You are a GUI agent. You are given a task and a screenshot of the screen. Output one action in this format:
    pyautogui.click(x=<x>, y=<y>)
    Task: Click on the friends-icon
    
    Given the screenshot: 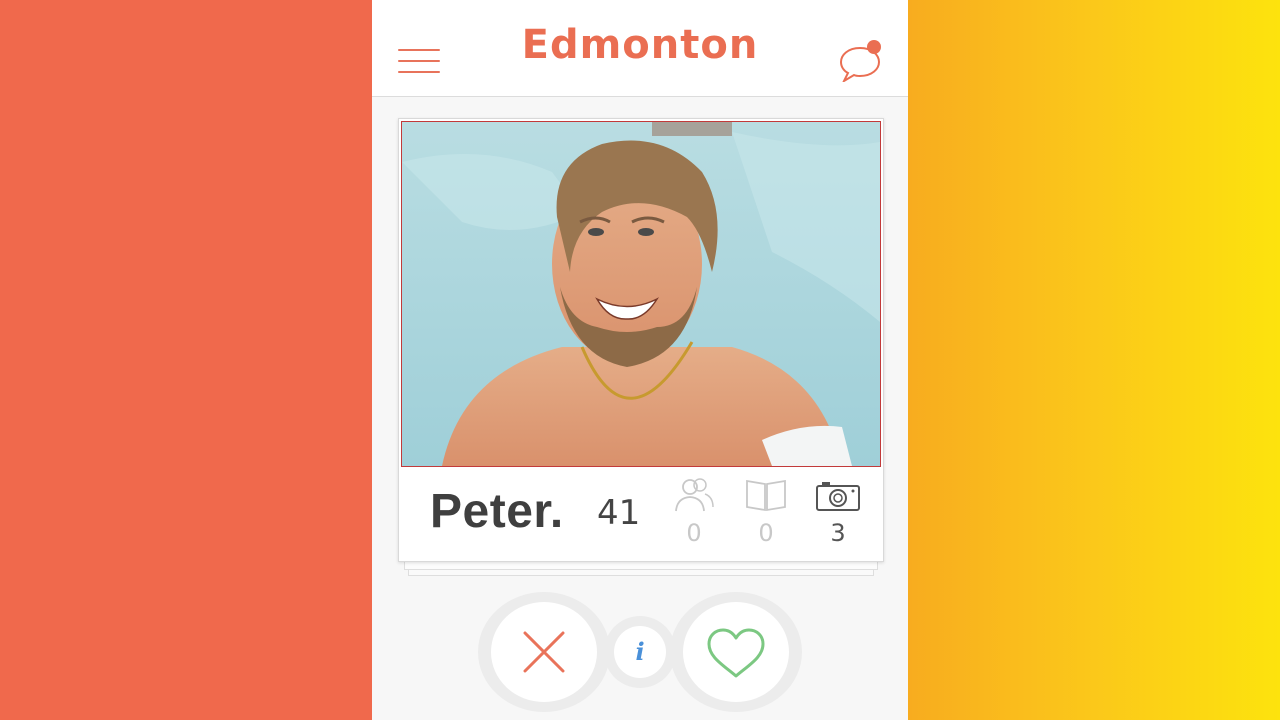 What is the action you would take?
    pyautogui.click(x=694, y=495)
    